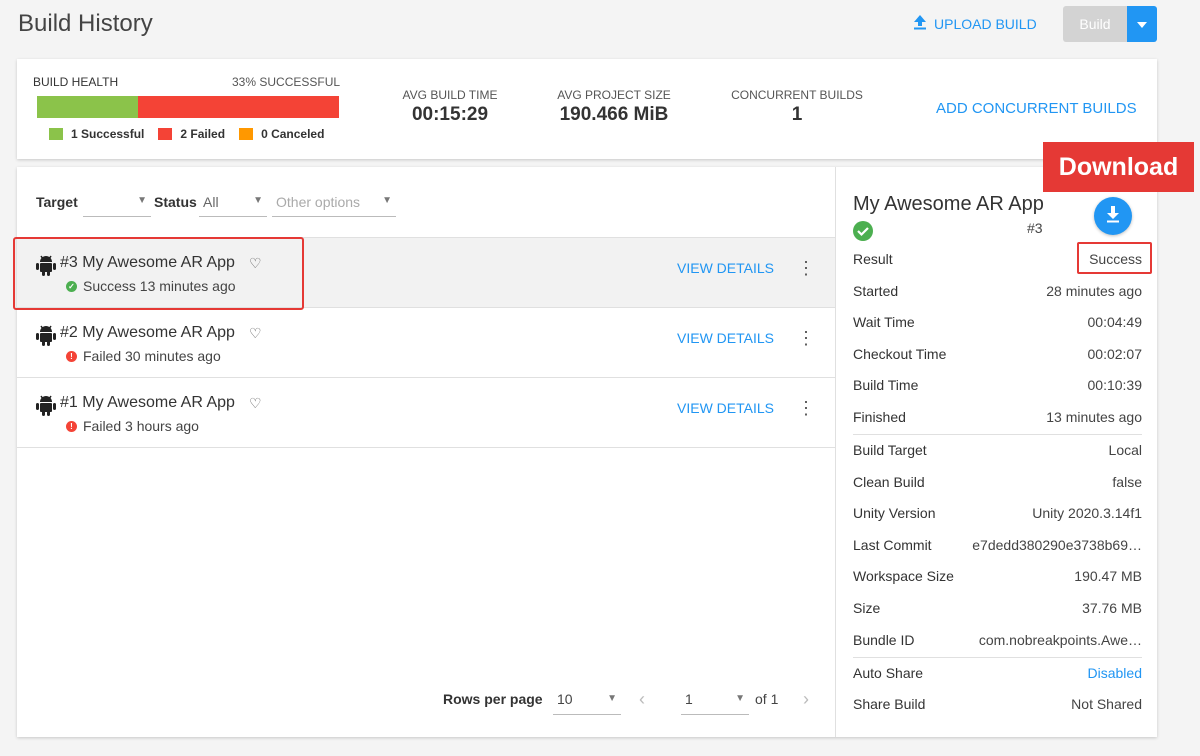 This screenshot has width=1200, height=756. I want to click on status-filter-select: All ▼, so click(233, 203).